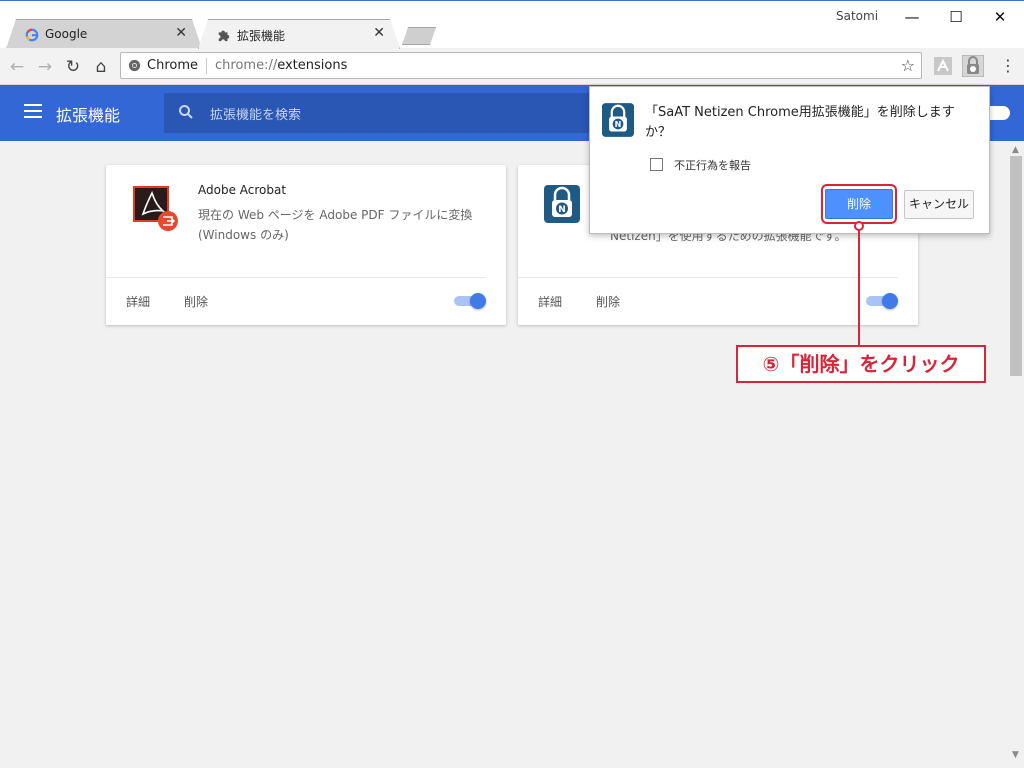  Describe the element at coordinates (299, 34) in the screenshot. I see `tab-extensions: 拡張機能 ✕` at that location.